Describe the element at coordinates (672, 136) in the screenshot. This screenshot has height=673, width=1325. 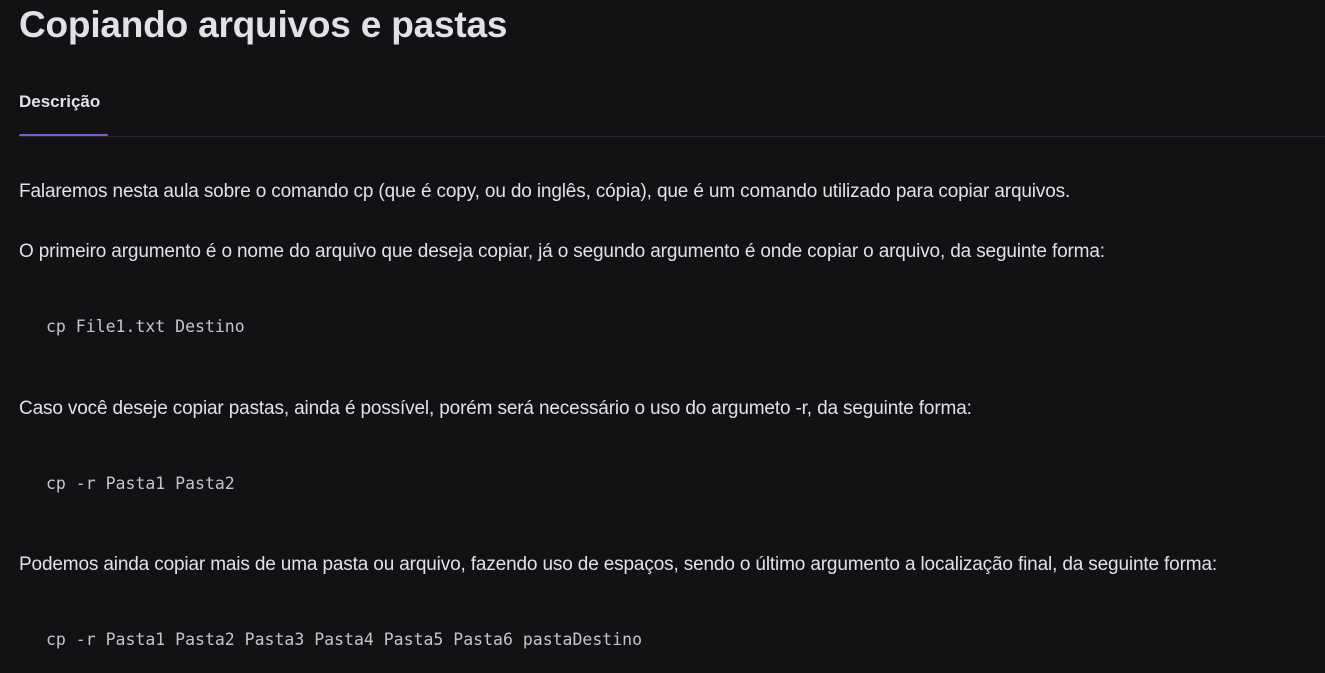
I see `tabs-divider` at that location.